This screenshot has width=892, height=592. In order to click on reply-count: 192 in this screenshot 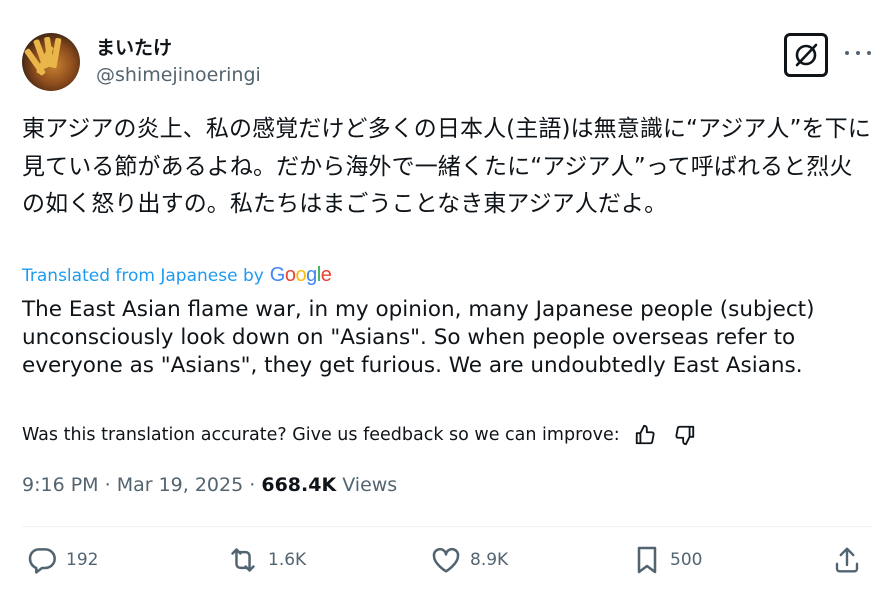, I will do `click(82, 560)`.